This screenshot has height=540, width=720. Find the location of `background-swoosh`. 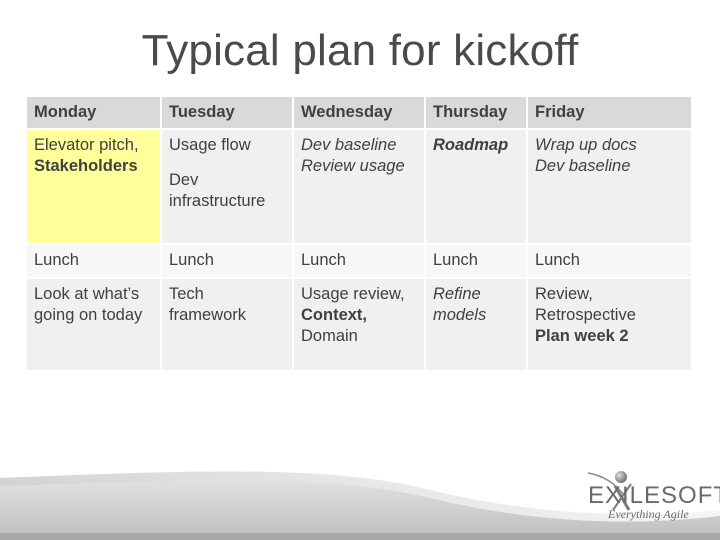

background-swoosh is located at coordinates (360, 505).